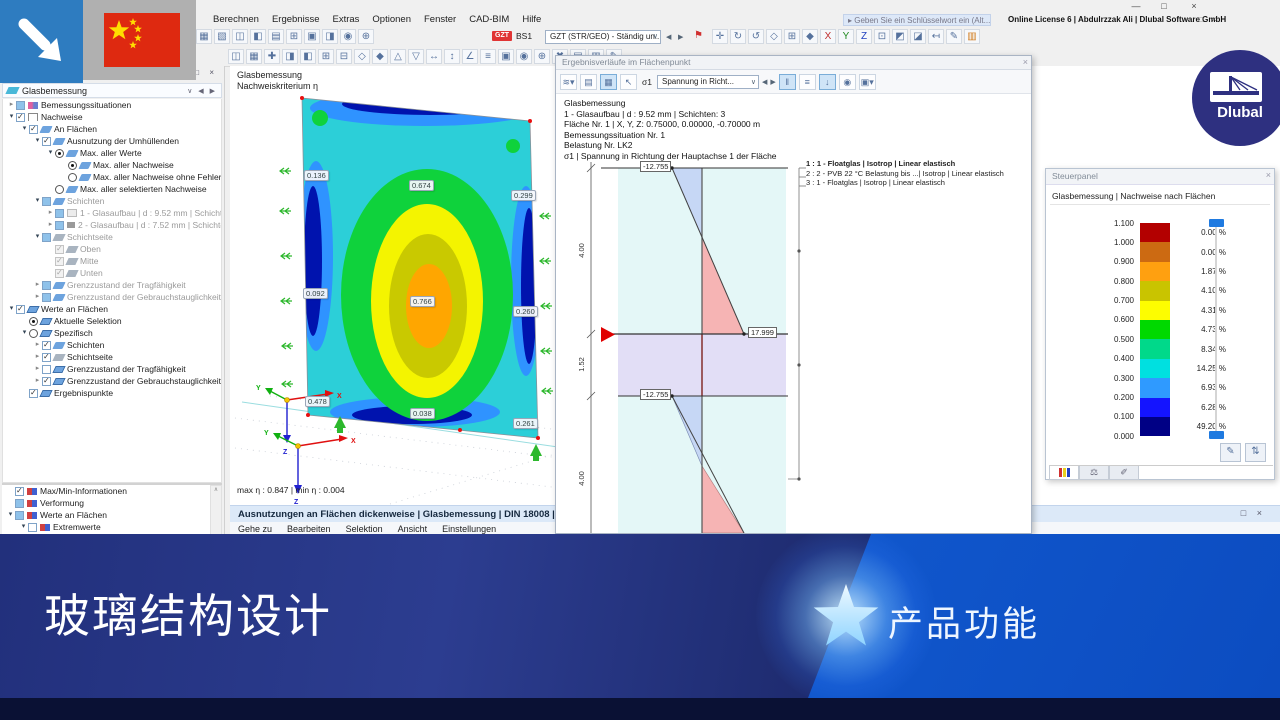 Image resolution: width=1280 pixels, height=720 pixels. What do you see at coordinates (525, 423) in the screenshot?
I see `value-tag: 0.261` at bounding box center [525, 423].